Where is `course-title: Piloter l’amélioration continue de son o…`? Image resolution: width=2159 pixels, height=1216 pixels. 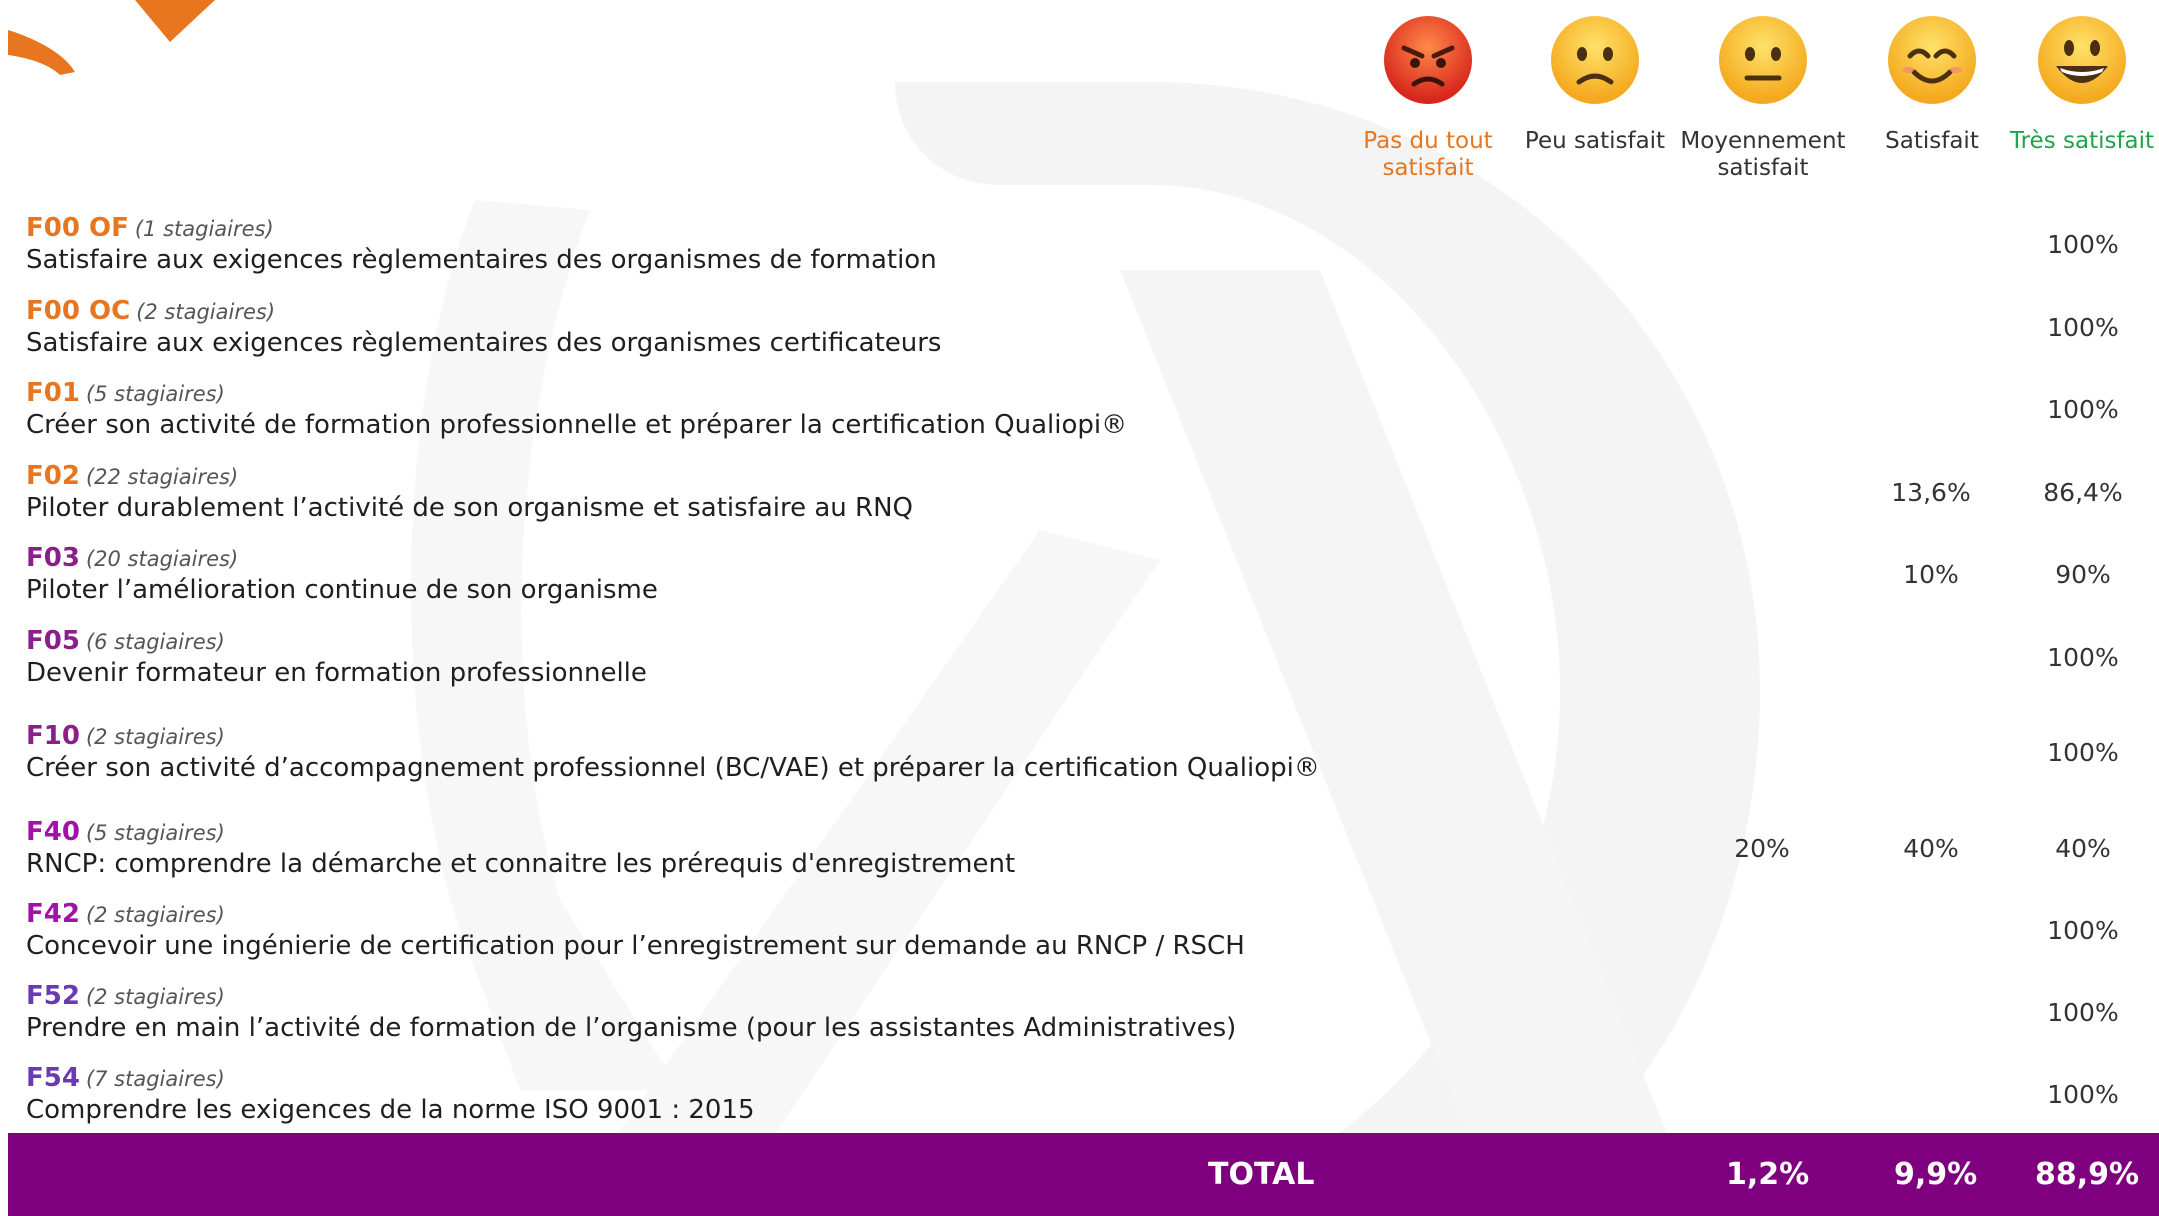 course-title: Piloter l’amélioration continue de son o… is located at coordinates (342, 590).